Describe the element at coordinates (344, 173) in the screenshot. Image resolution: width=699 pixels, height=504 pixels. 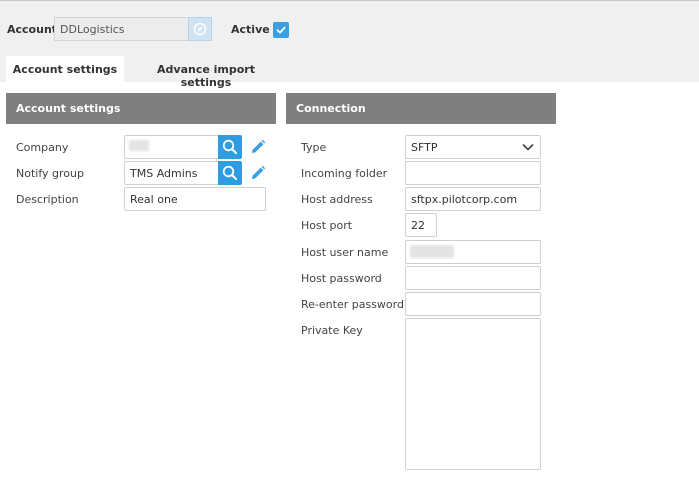
I see `incoming-folder-label: Incoming folder` at that location.